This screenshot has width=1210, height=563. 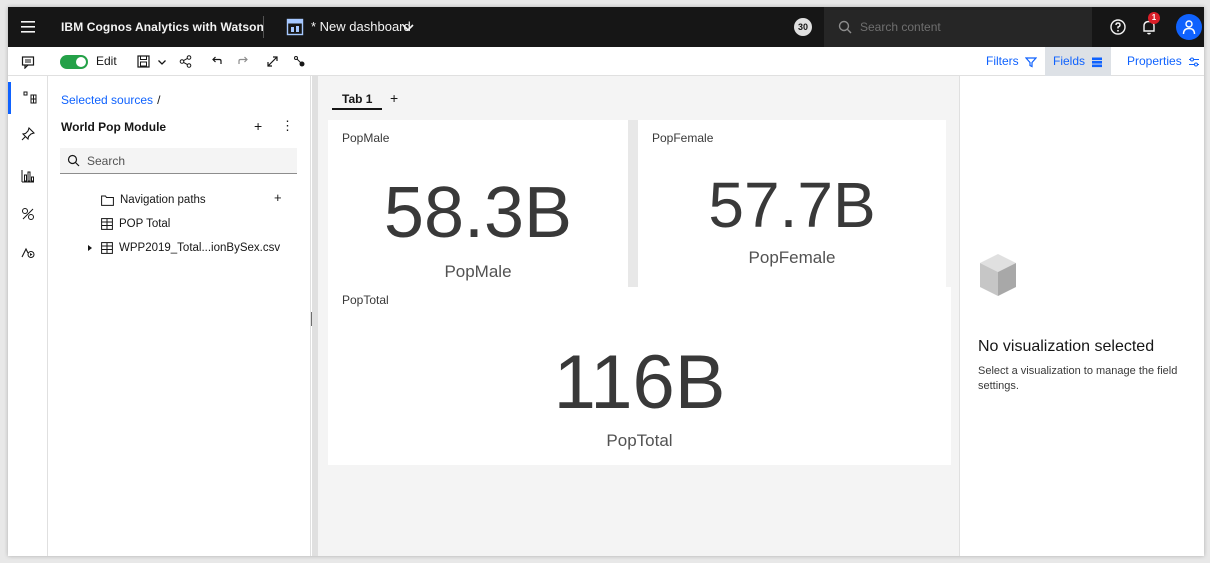 I want to click on kpi-value: 58.3B, so click(x=478, y=213).